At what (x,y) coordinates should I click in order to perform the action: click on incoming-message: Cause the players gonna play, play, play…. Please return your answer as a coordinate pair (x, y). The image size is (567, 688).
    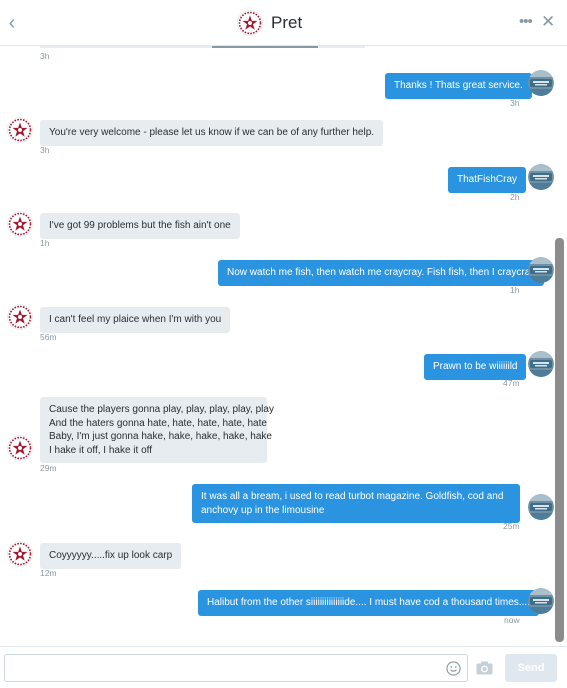
    Looking at the image, I should click on (157, 430).